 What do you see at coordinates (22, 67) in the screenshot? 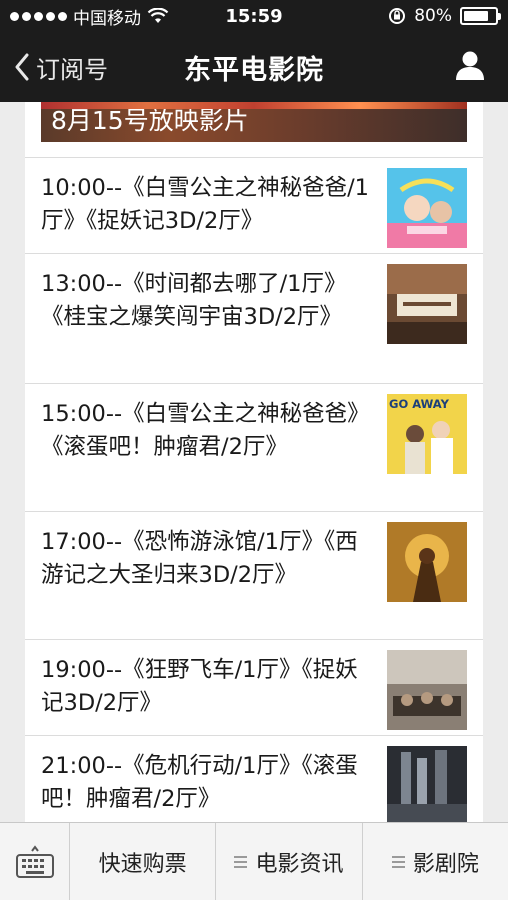
I see `chevron-left-icon` at bounding box center [22, 67].